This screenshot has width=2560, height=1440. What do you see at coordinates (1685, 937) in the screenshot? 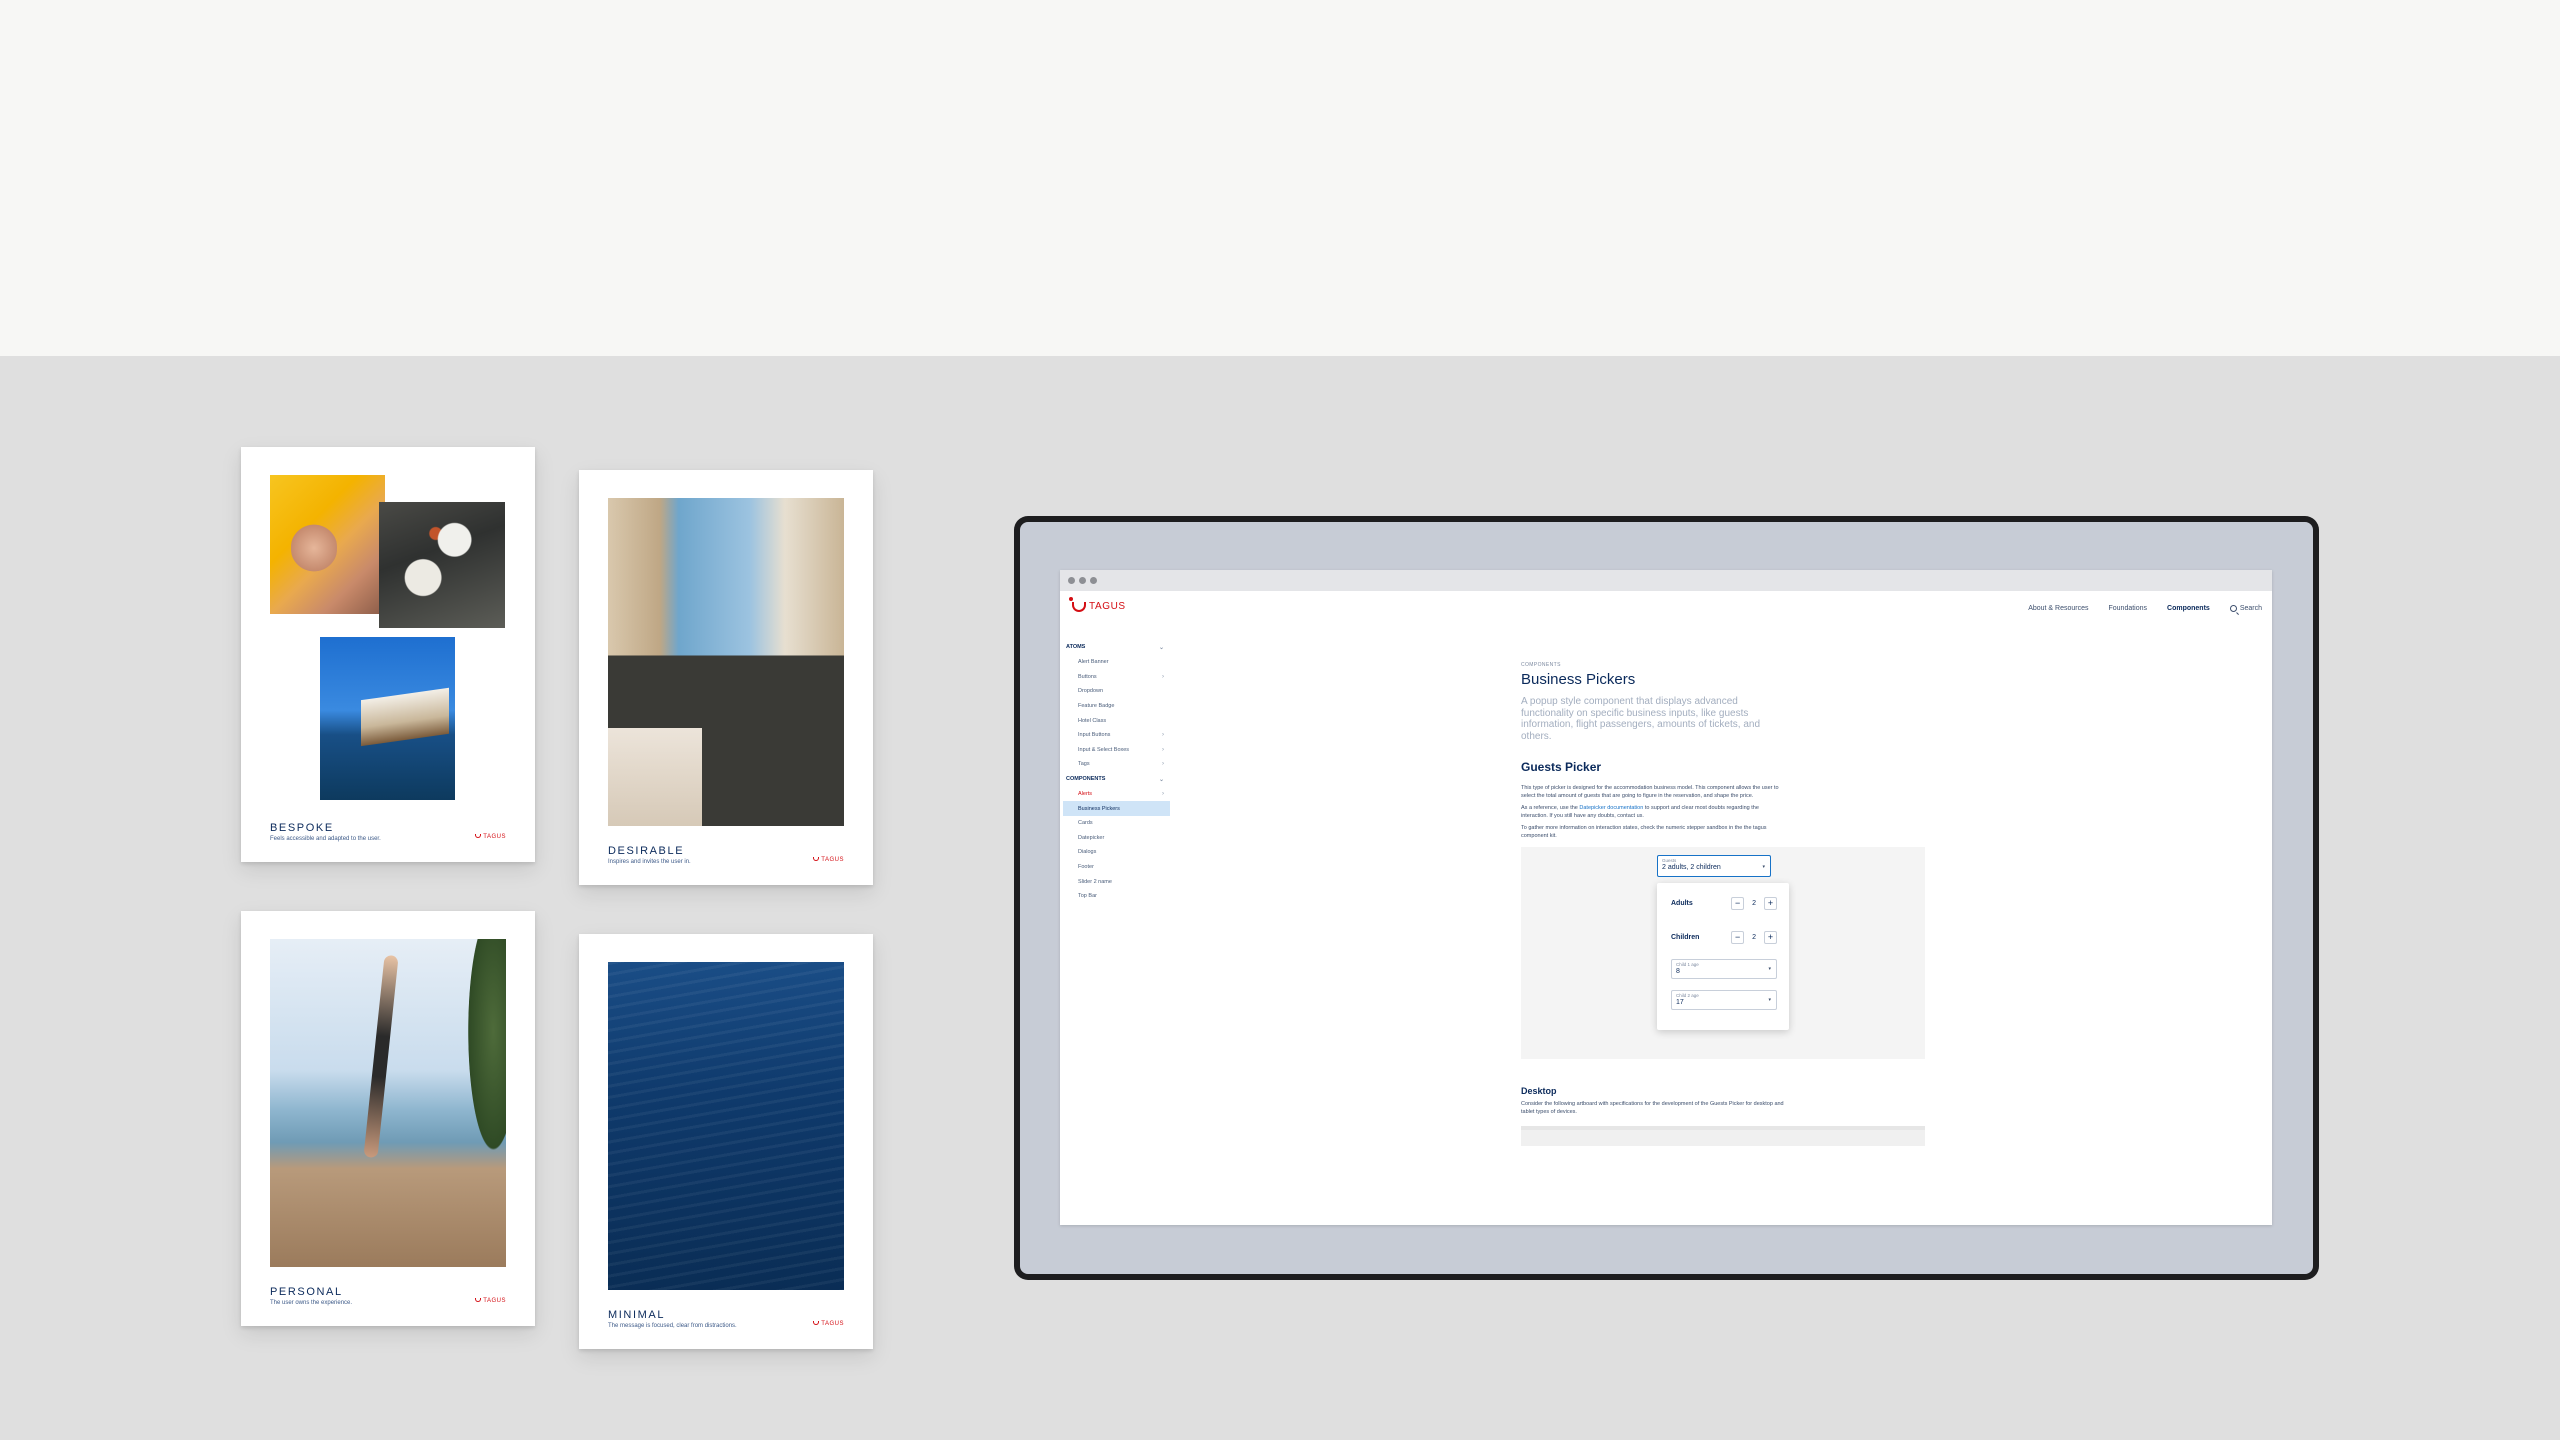
I see `children-label: Children` at bounding box center [1685, 937].